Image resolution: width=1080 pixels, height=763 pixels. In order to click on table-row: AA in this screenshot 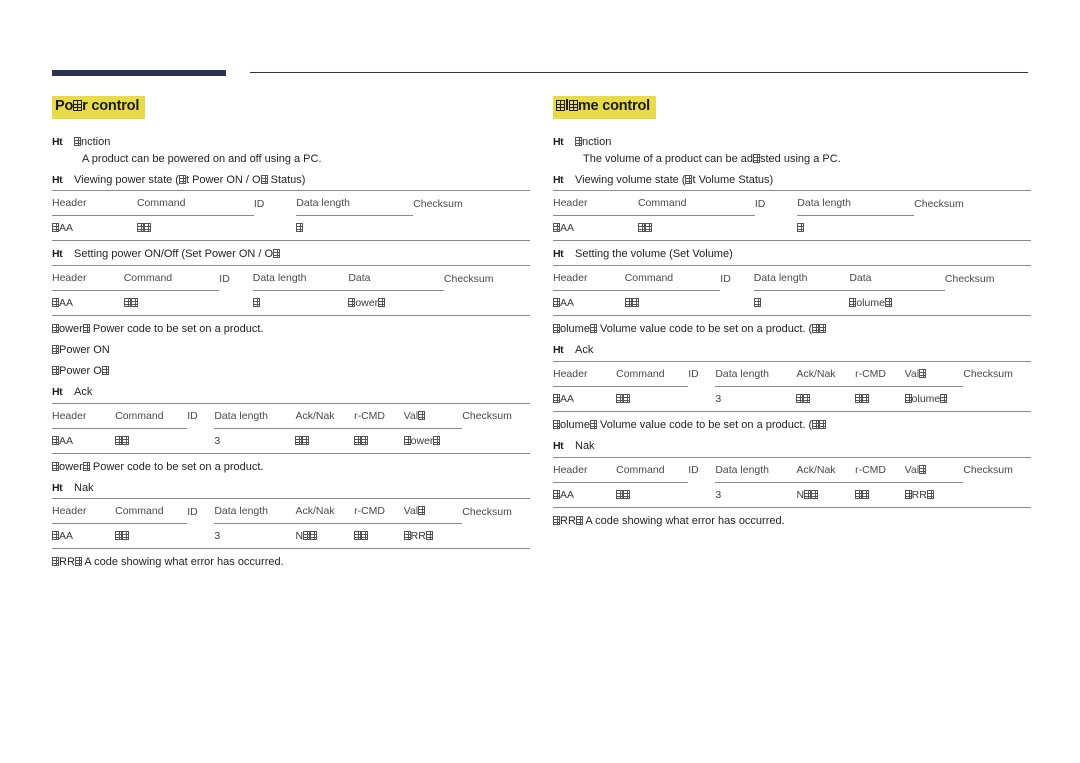, I will do `click(792, 228)`.